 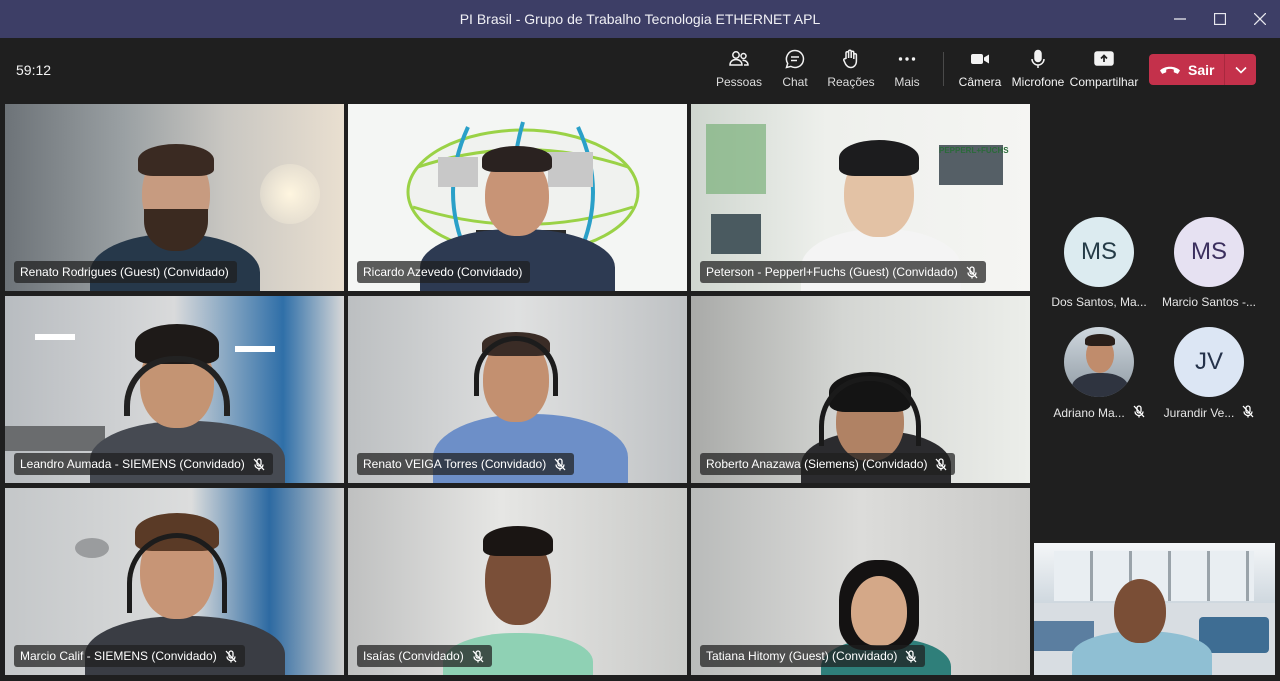 I want to click on microphone-icon, so click(x=1038, y=58).